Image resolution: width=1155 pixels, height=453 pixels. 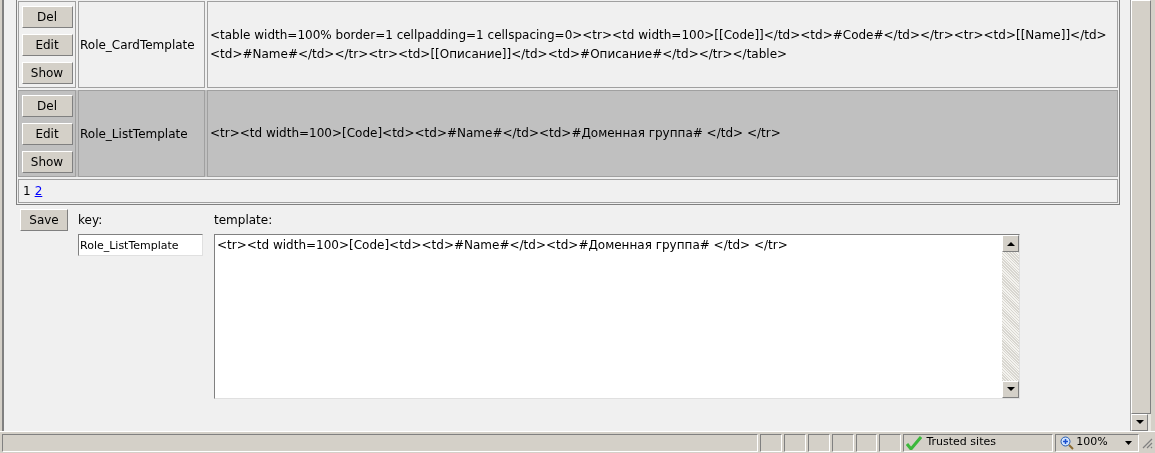 I want to click on table-cell-text: Role_CardTemplate, so click(x=137, y=45).